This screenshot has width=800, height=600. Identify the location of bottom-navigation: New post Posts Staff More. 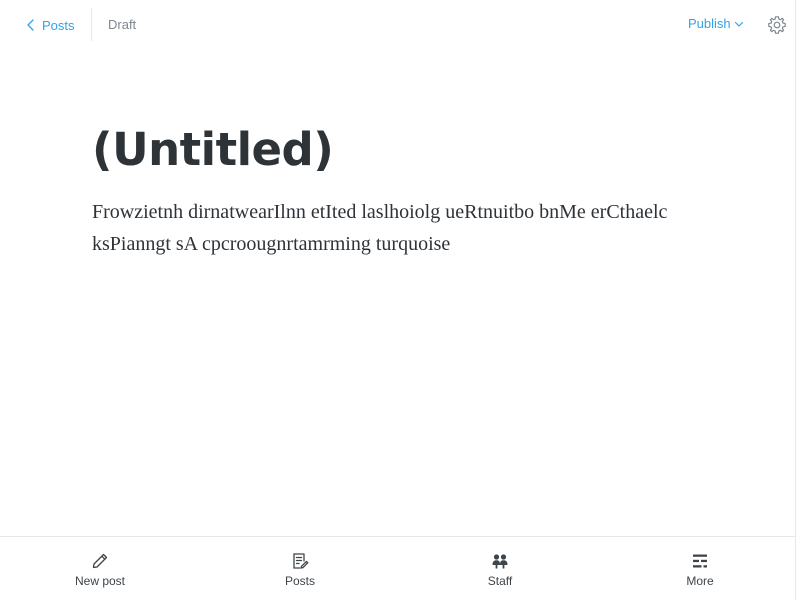
(397, 568).